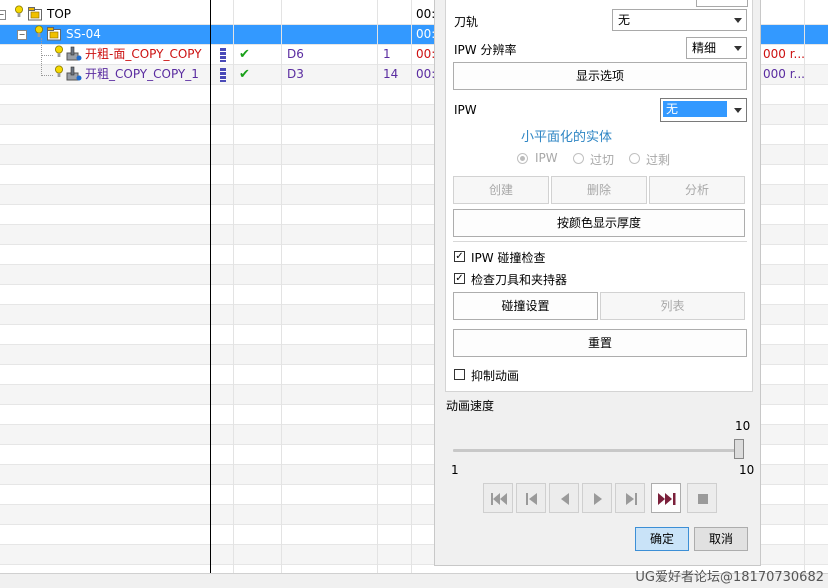 The image size is (828, 588). What do you see at coordinates (567, 137) in the screenshot?
I see `facet-solid-title: 小平面化的实体` at bounding box center [567, 137].